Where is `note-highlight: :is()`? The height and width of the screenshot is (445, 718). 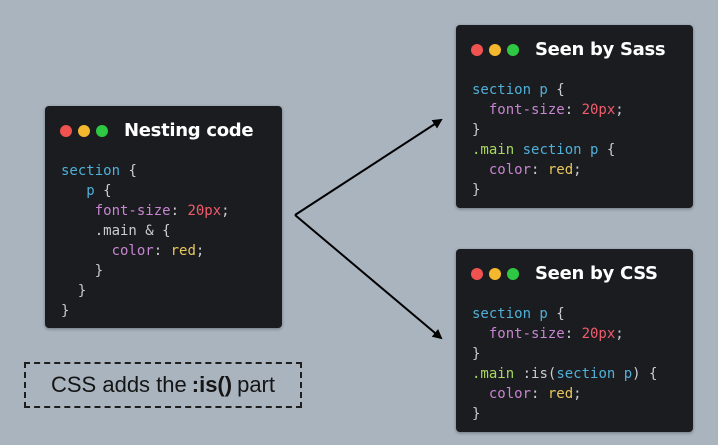
note-highlight: :is() is located at coordinates (212, 384).